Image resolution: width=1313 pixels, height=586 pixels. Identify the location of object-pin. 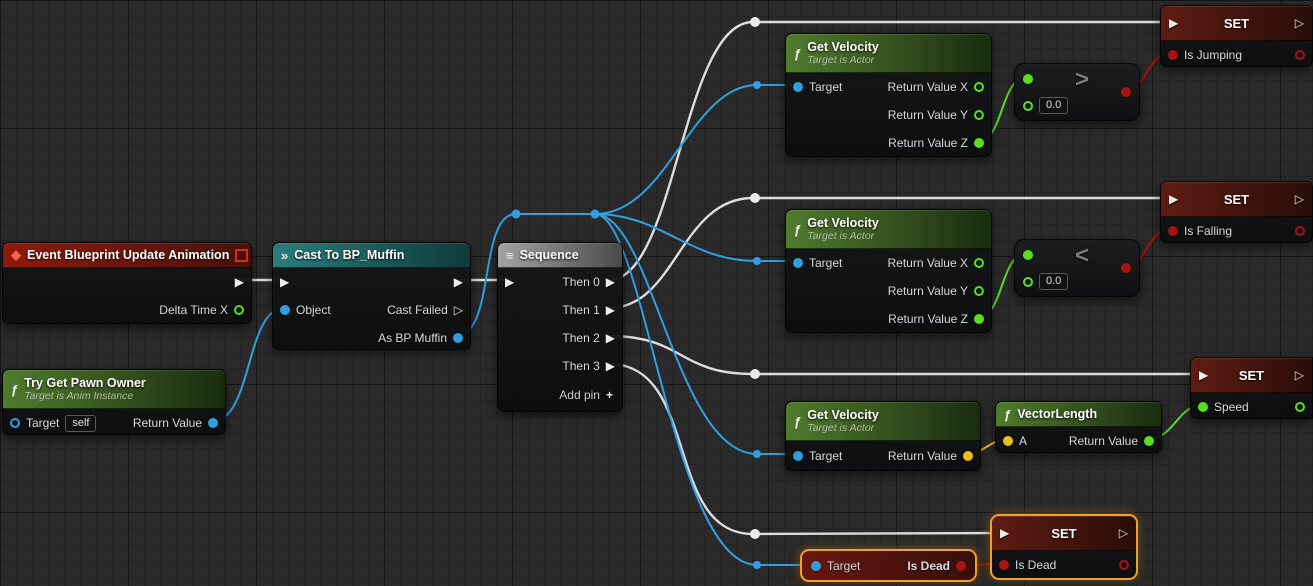
(285, 310).